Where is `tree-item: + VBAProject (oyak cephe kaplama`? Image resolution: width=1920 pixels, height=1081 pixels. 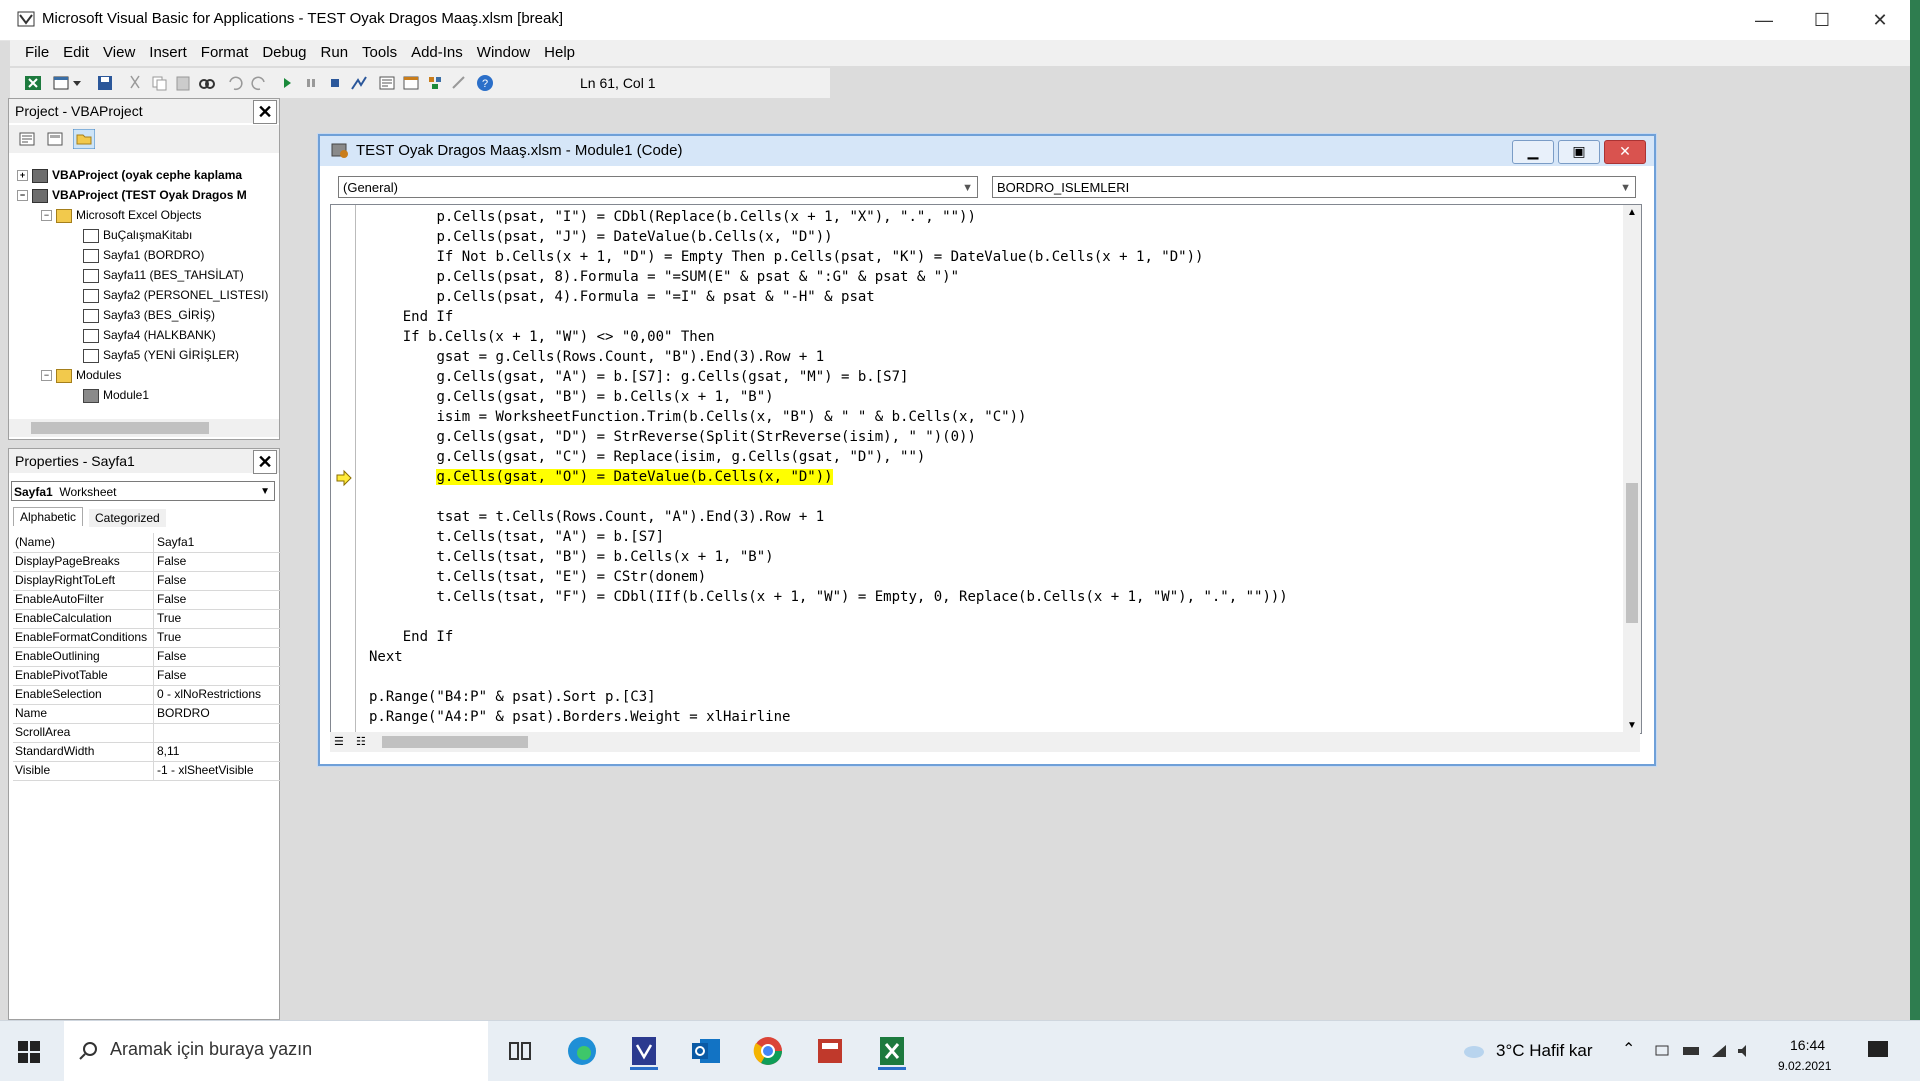
tree-item: + VBAProject (oyak cephe kaplama is located at coordinates (129, 175).